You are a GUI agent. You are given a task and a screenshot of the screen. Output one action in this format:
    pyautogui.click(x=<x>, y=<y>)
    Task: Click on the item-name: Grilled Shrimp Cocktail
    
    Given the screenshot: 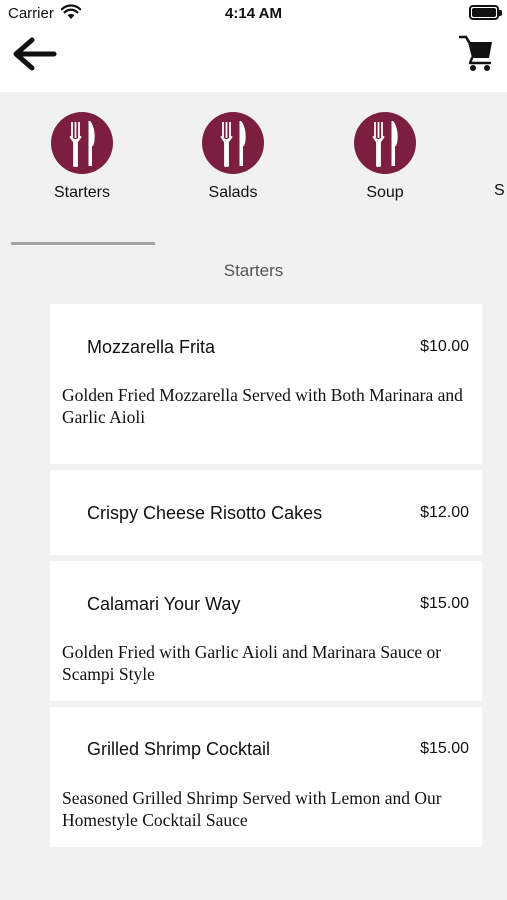 What is the action you would take?
    pyautogui.click(x=179, y=749)
    